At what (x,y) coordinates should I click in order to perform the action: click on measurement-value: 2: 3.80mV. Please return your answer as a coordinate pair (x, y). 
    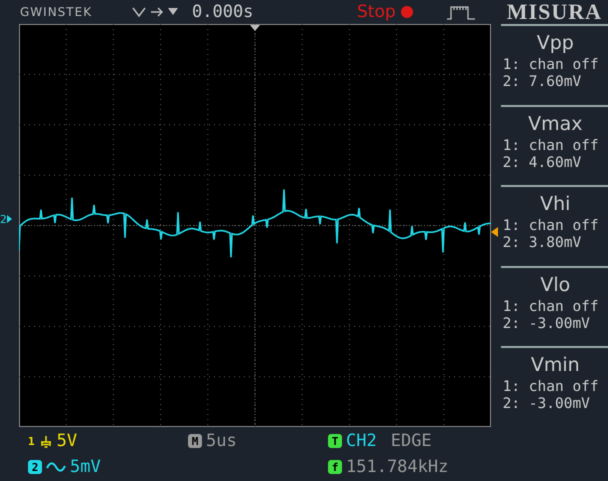
    Looking at the image, I should click on (542, 243).